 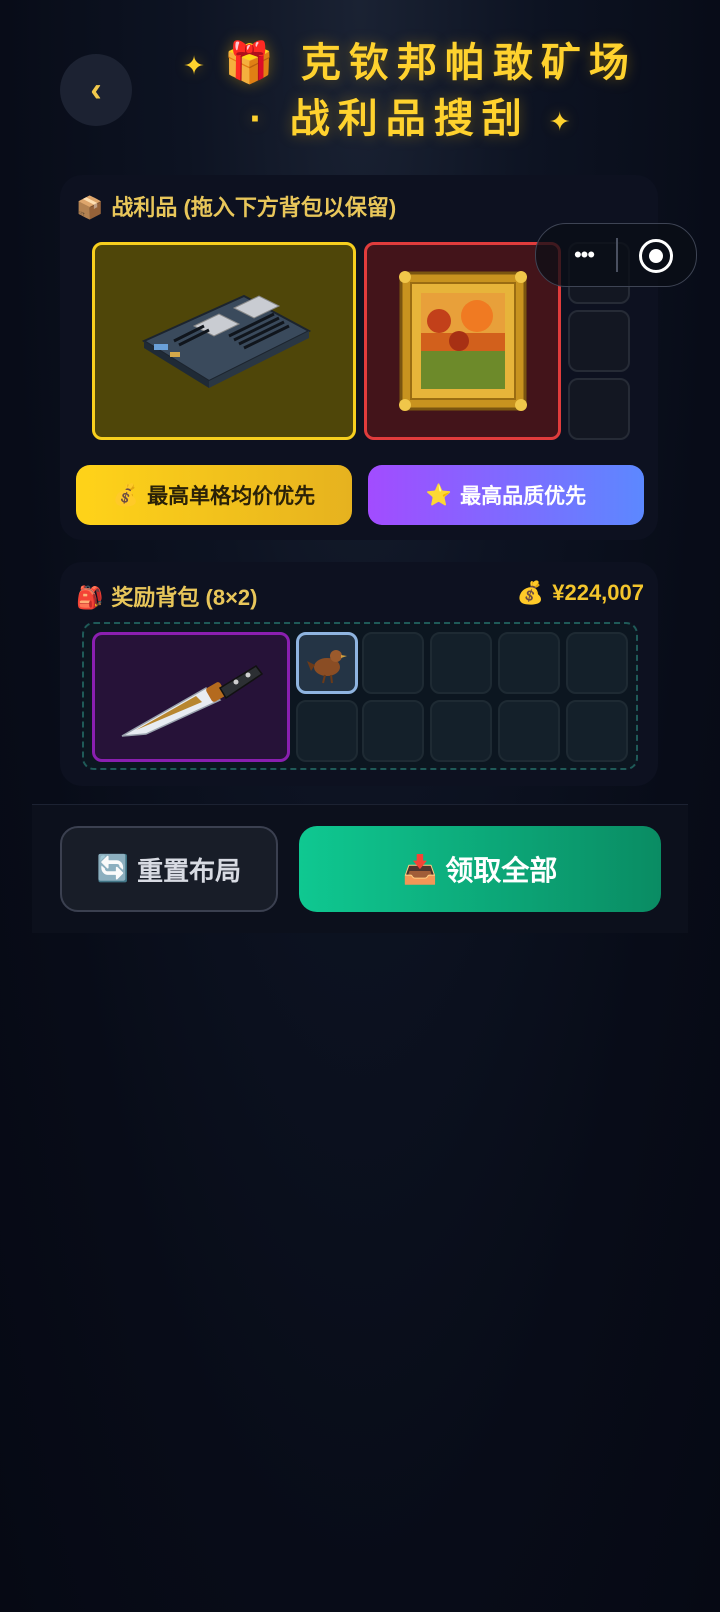 What do you see at coordinates (192, 701) in the screenshot?
I see `knife-icon` at bounding box center [192, 701].